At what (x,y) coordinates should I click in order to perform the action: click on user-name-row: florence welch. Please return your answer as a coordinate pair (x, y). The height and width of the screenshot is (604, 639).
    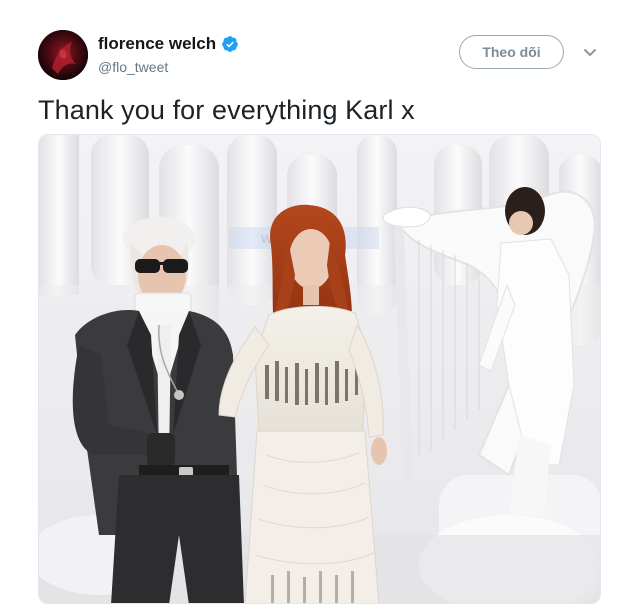
    Looking at the image, I should click on (168, 44).